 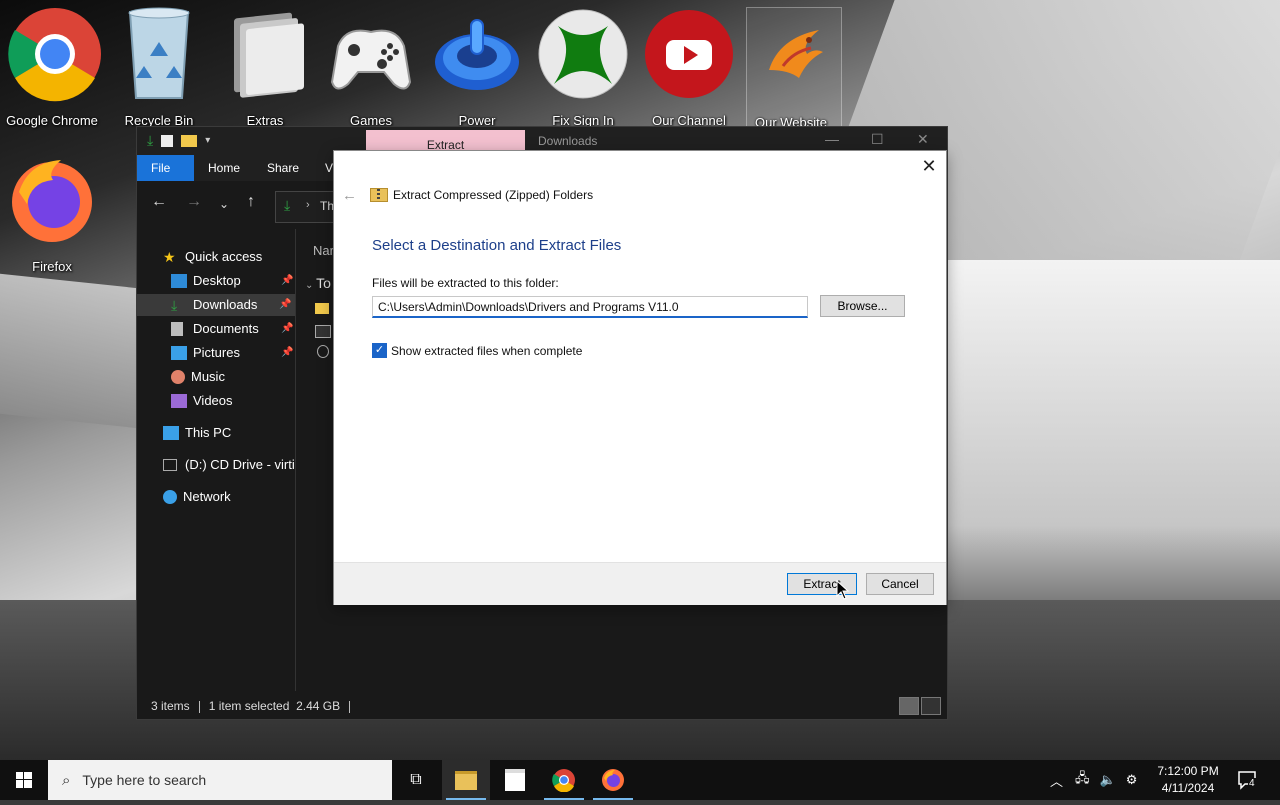 What do you see at coordinates (1188, 788) in the screenshot?
I see `clock-date: 4/11/2024` at bounding box center [1188, 788].